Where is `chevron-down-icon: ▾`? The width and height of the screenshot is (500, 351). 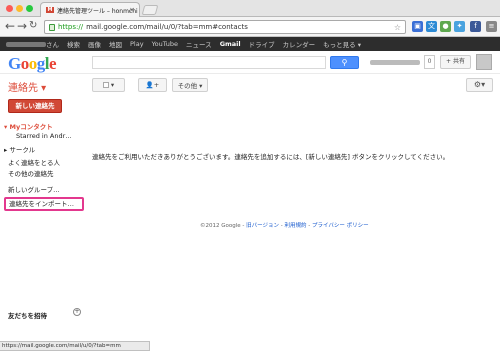
chevron-down-icon: ▾ is located at coordinates (112, 85).